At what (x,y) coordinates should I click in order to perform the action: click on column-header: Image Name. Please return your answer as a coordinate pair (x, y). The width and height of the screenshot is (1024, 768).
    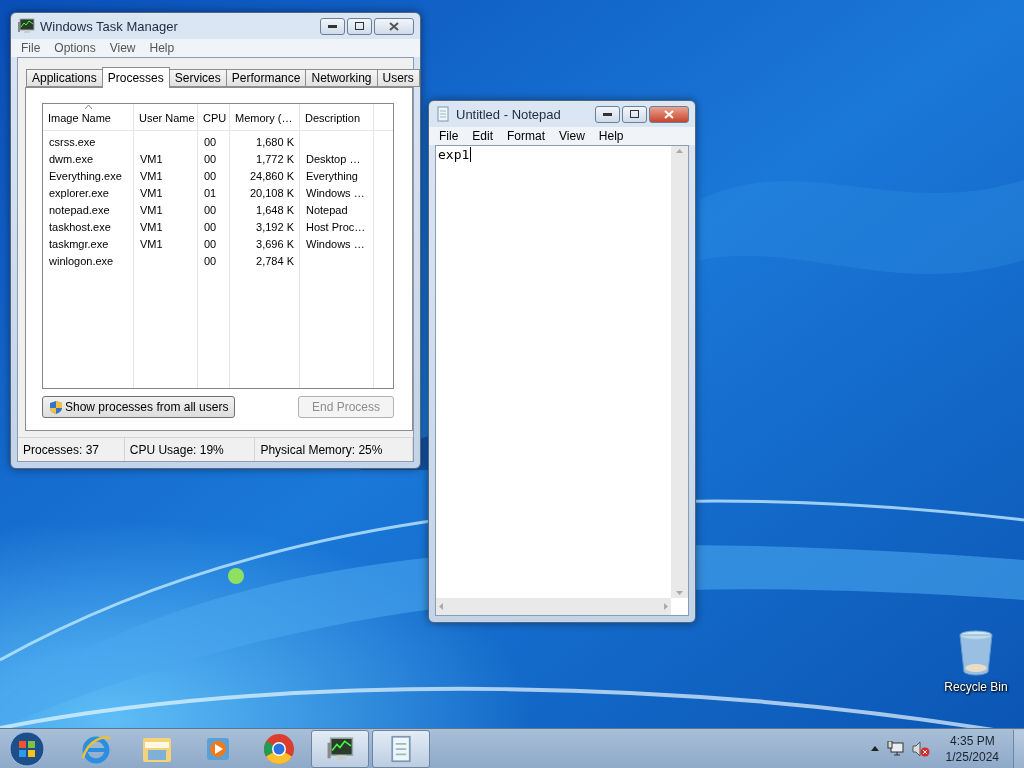
    Looking at the image, I should click on (88, 117).